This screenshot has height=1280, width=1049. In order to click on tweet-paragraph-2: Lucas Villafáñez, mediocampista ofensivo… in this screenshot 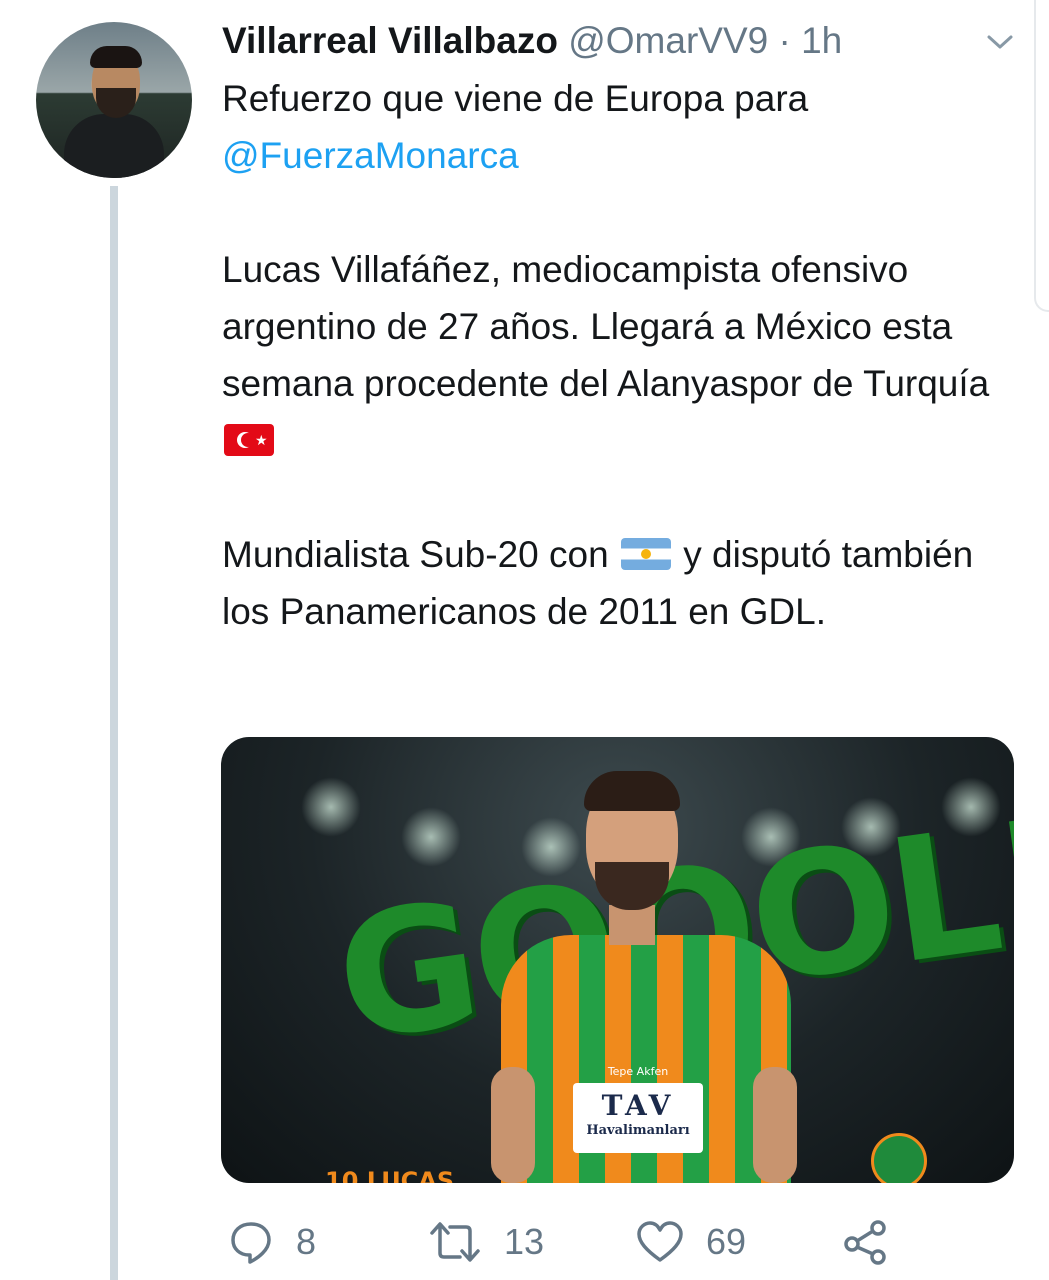, I will do `click(622, 355)`.